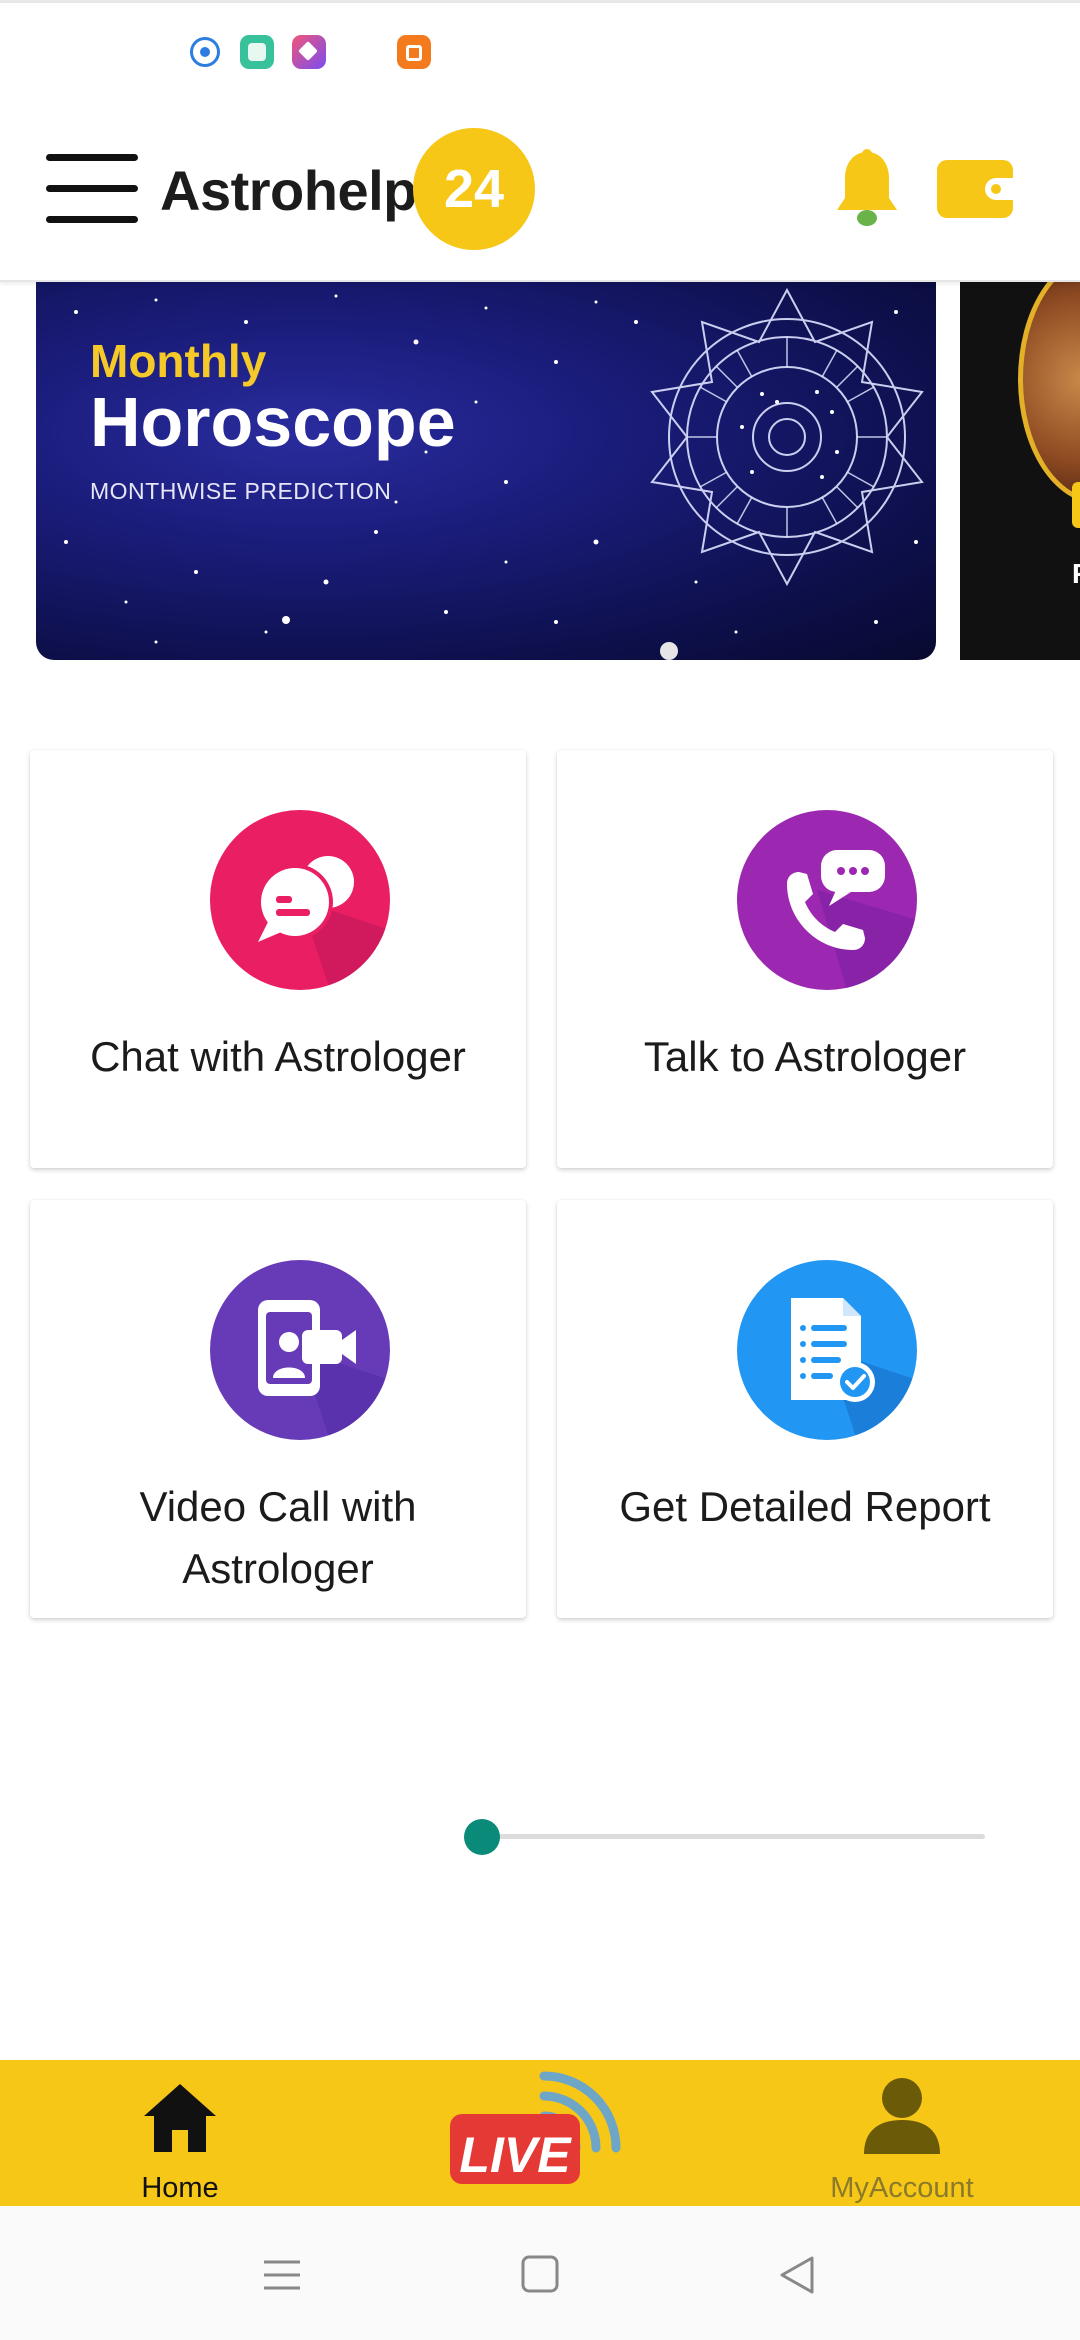 The height and width of the screenshot is (2340, 1080). Describe the element at coordinates (976, 189) in the screenshot. I see `wallet-icon` at that location.